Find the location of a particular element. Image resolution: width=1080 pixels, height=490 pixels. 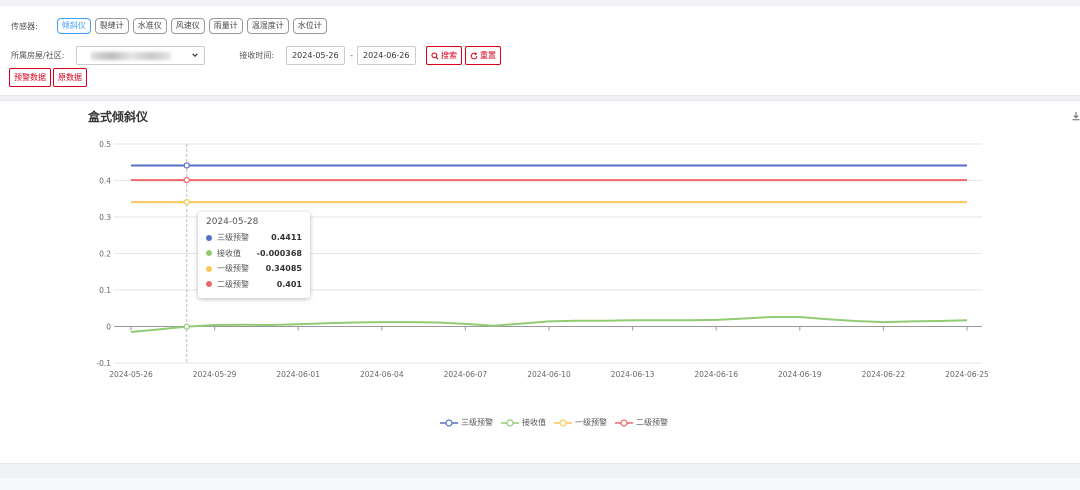

legend-item-level2: 二级预警 is located at coordinates (641, 422).